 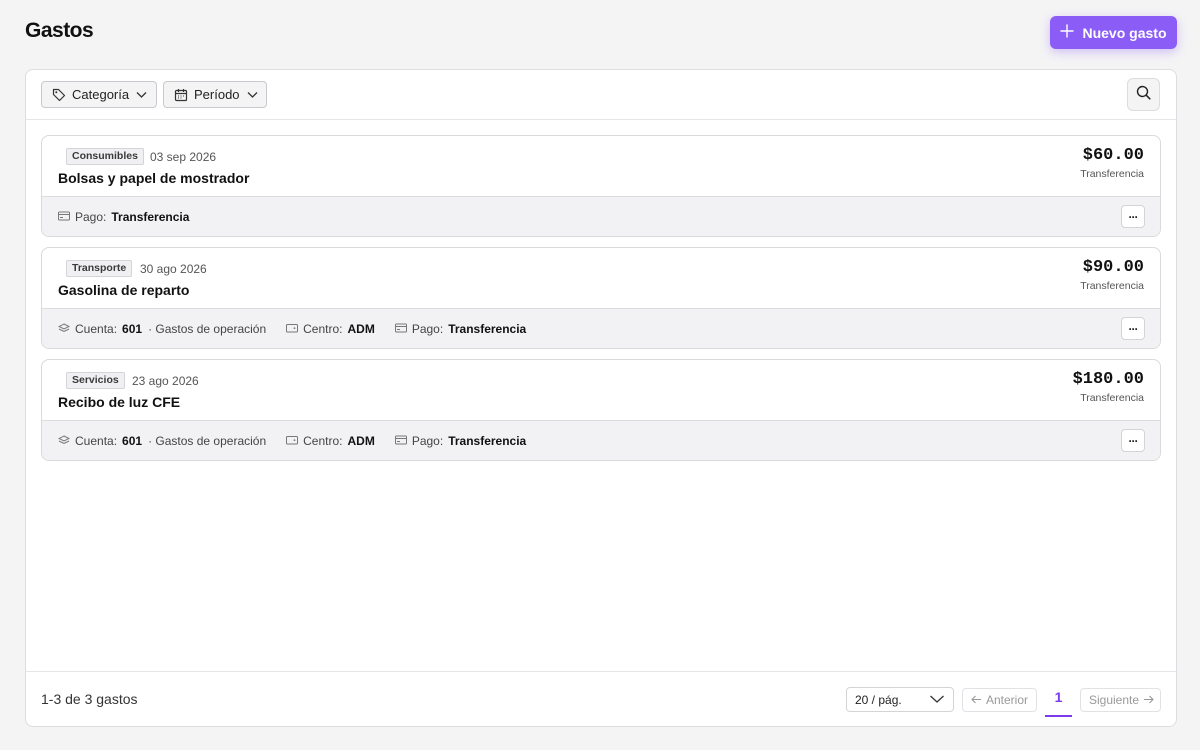 I want to click on search-icon, so click(x=1143, y=95).